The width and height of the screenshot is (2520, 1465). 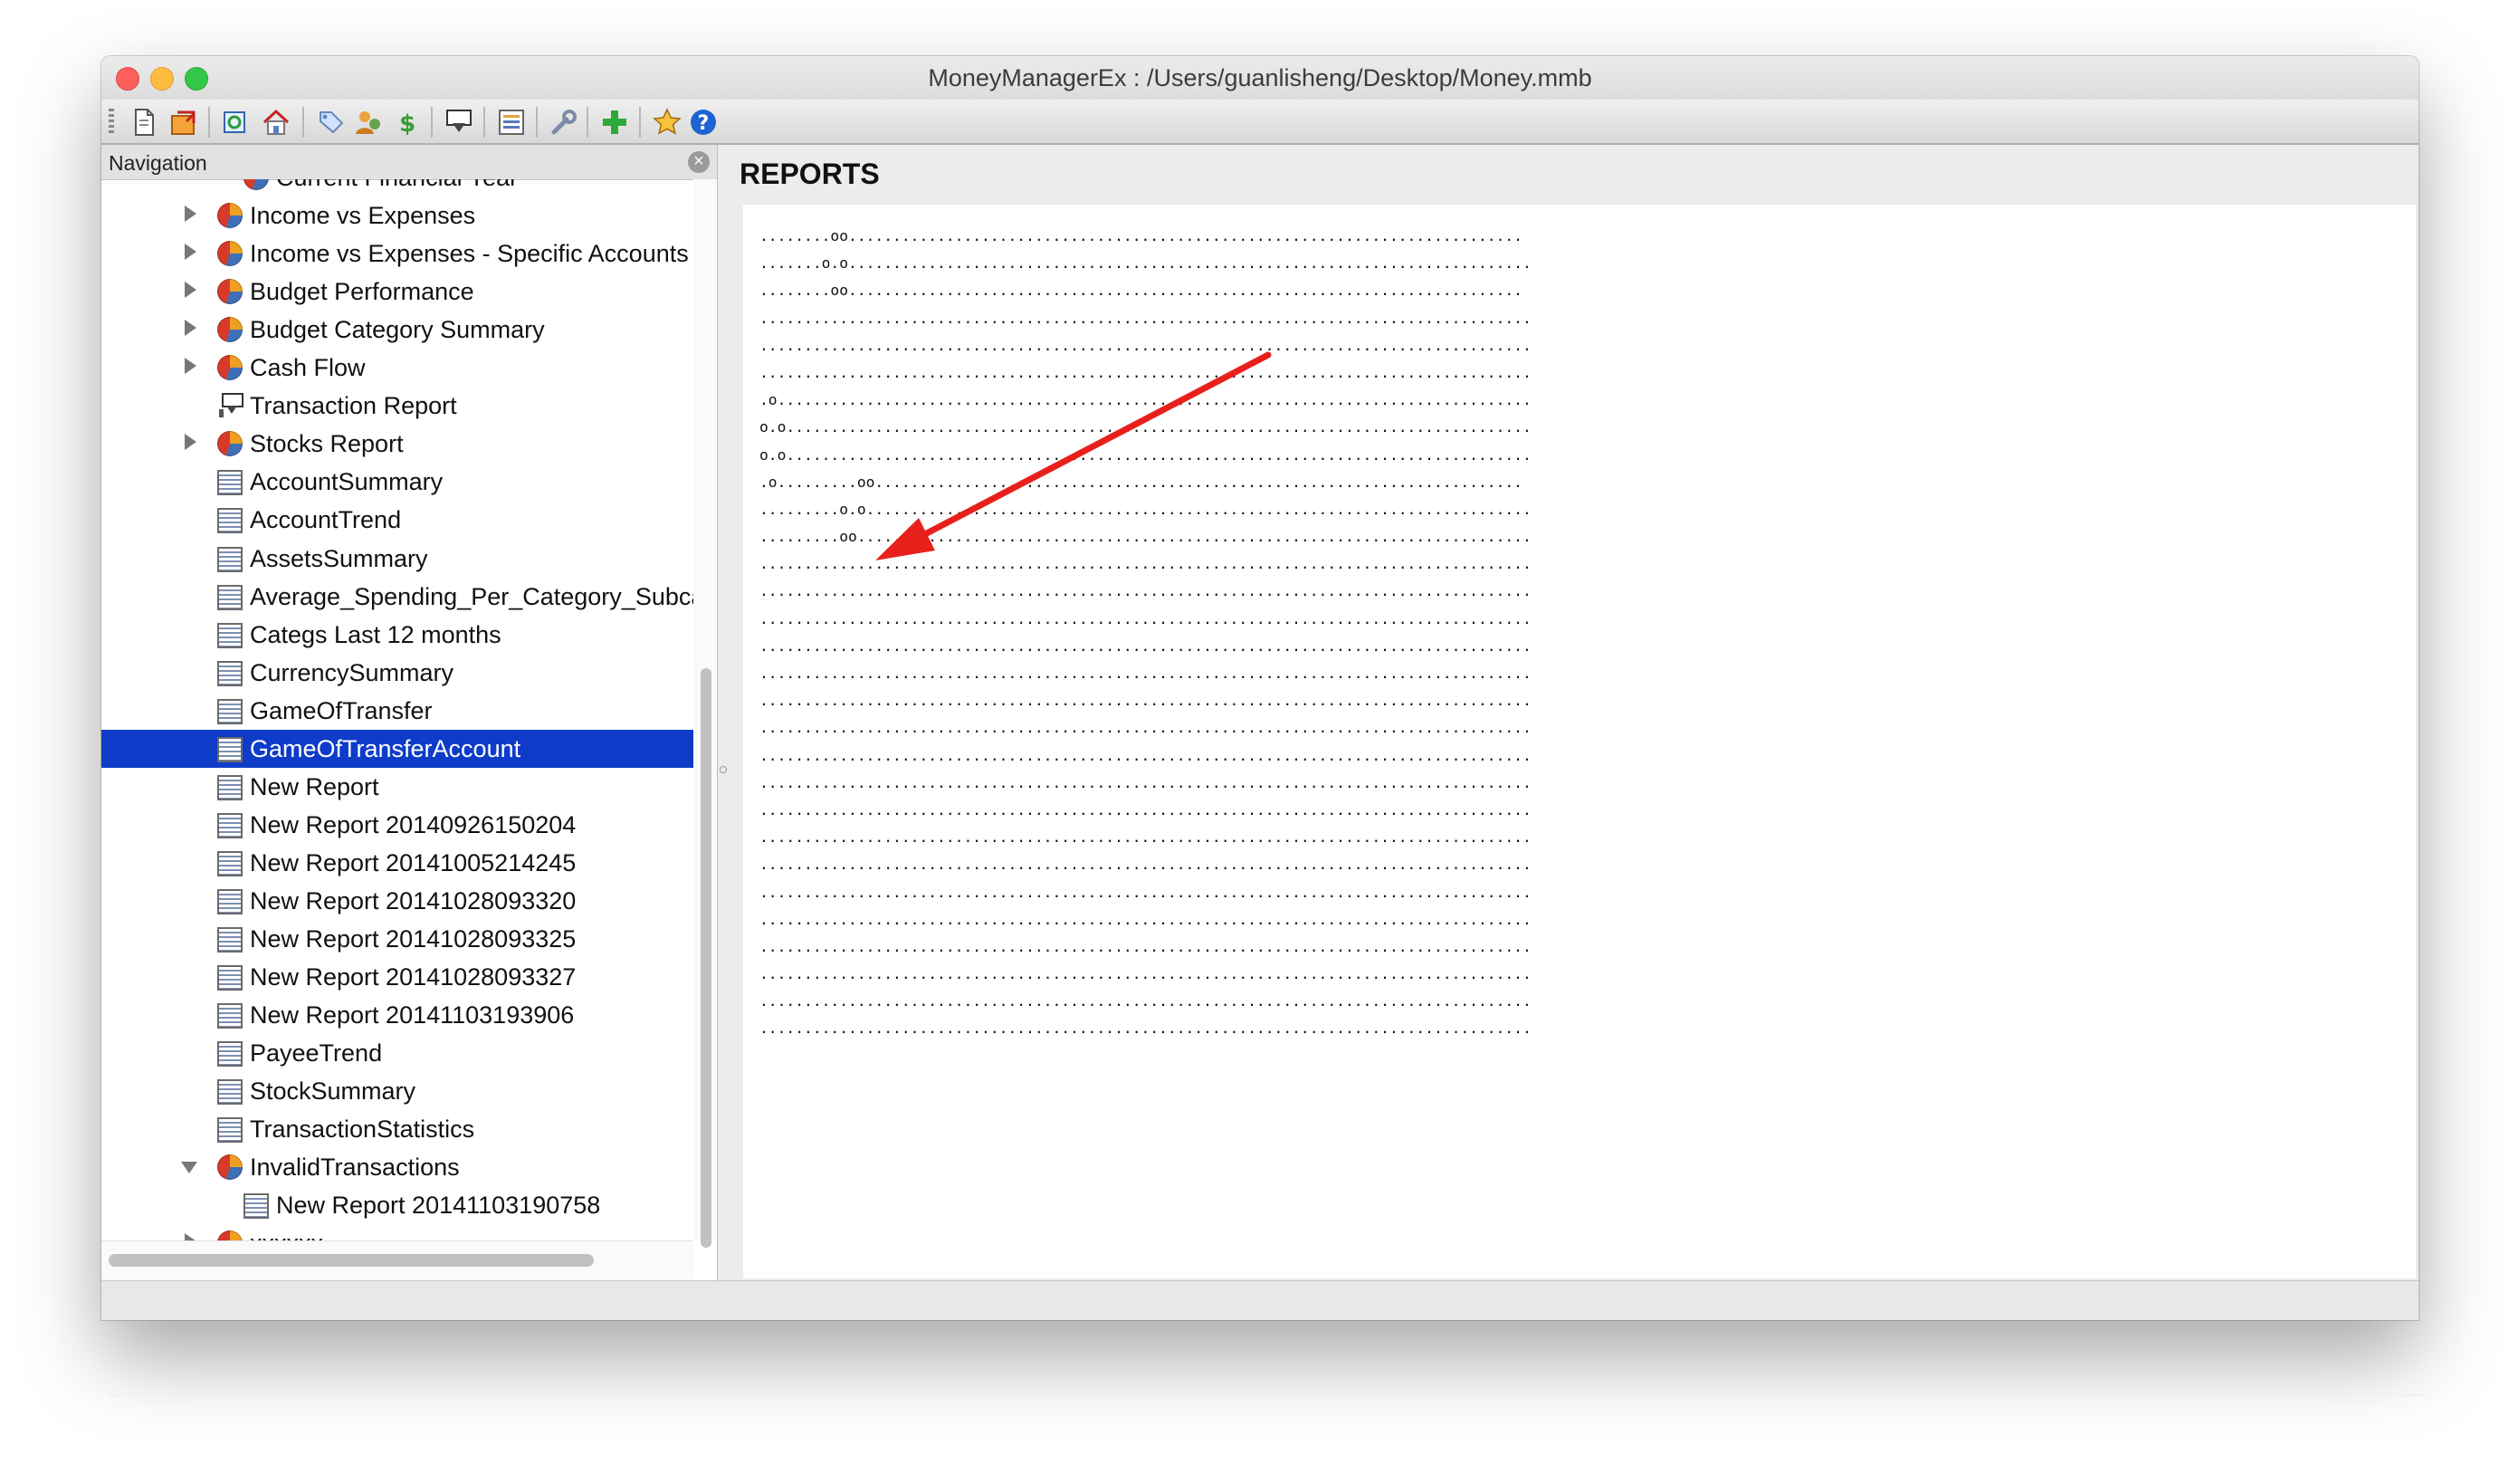 I want to click on tree-item: New Report, so click(x=397, y=787).